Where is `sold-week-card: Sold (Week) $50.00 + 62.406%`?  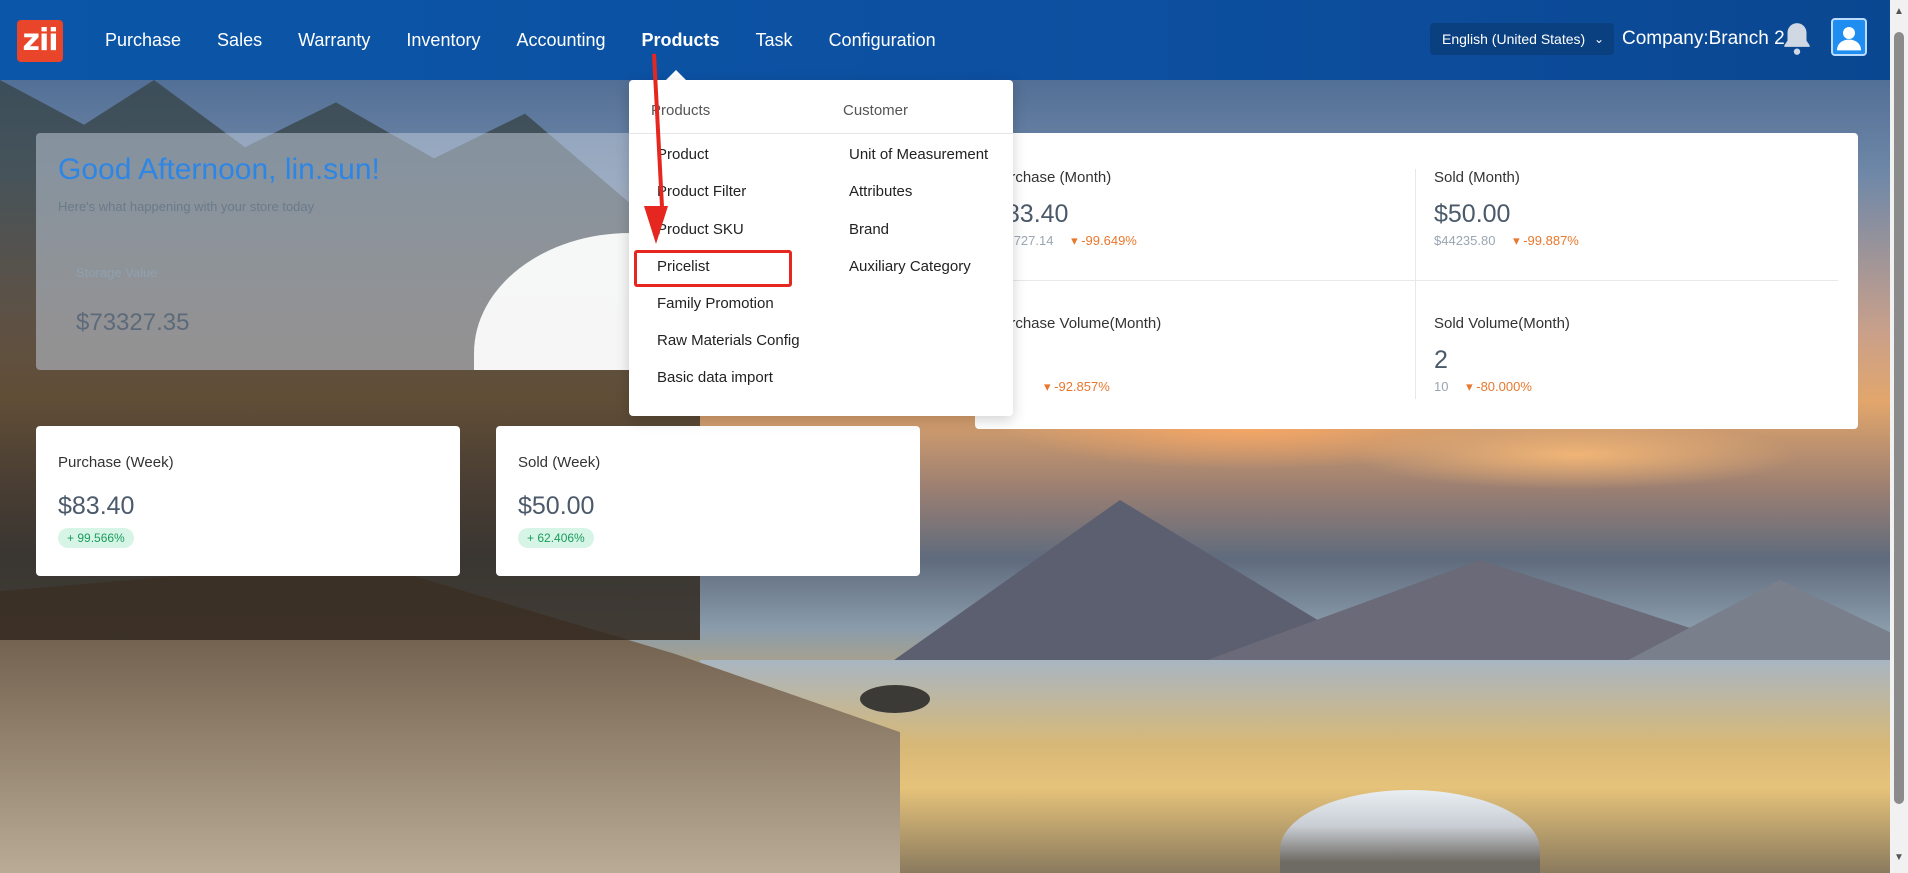 sold-week-card: Sold (Week) $50.00 + 62.406% is located at coordinates (708, 501).